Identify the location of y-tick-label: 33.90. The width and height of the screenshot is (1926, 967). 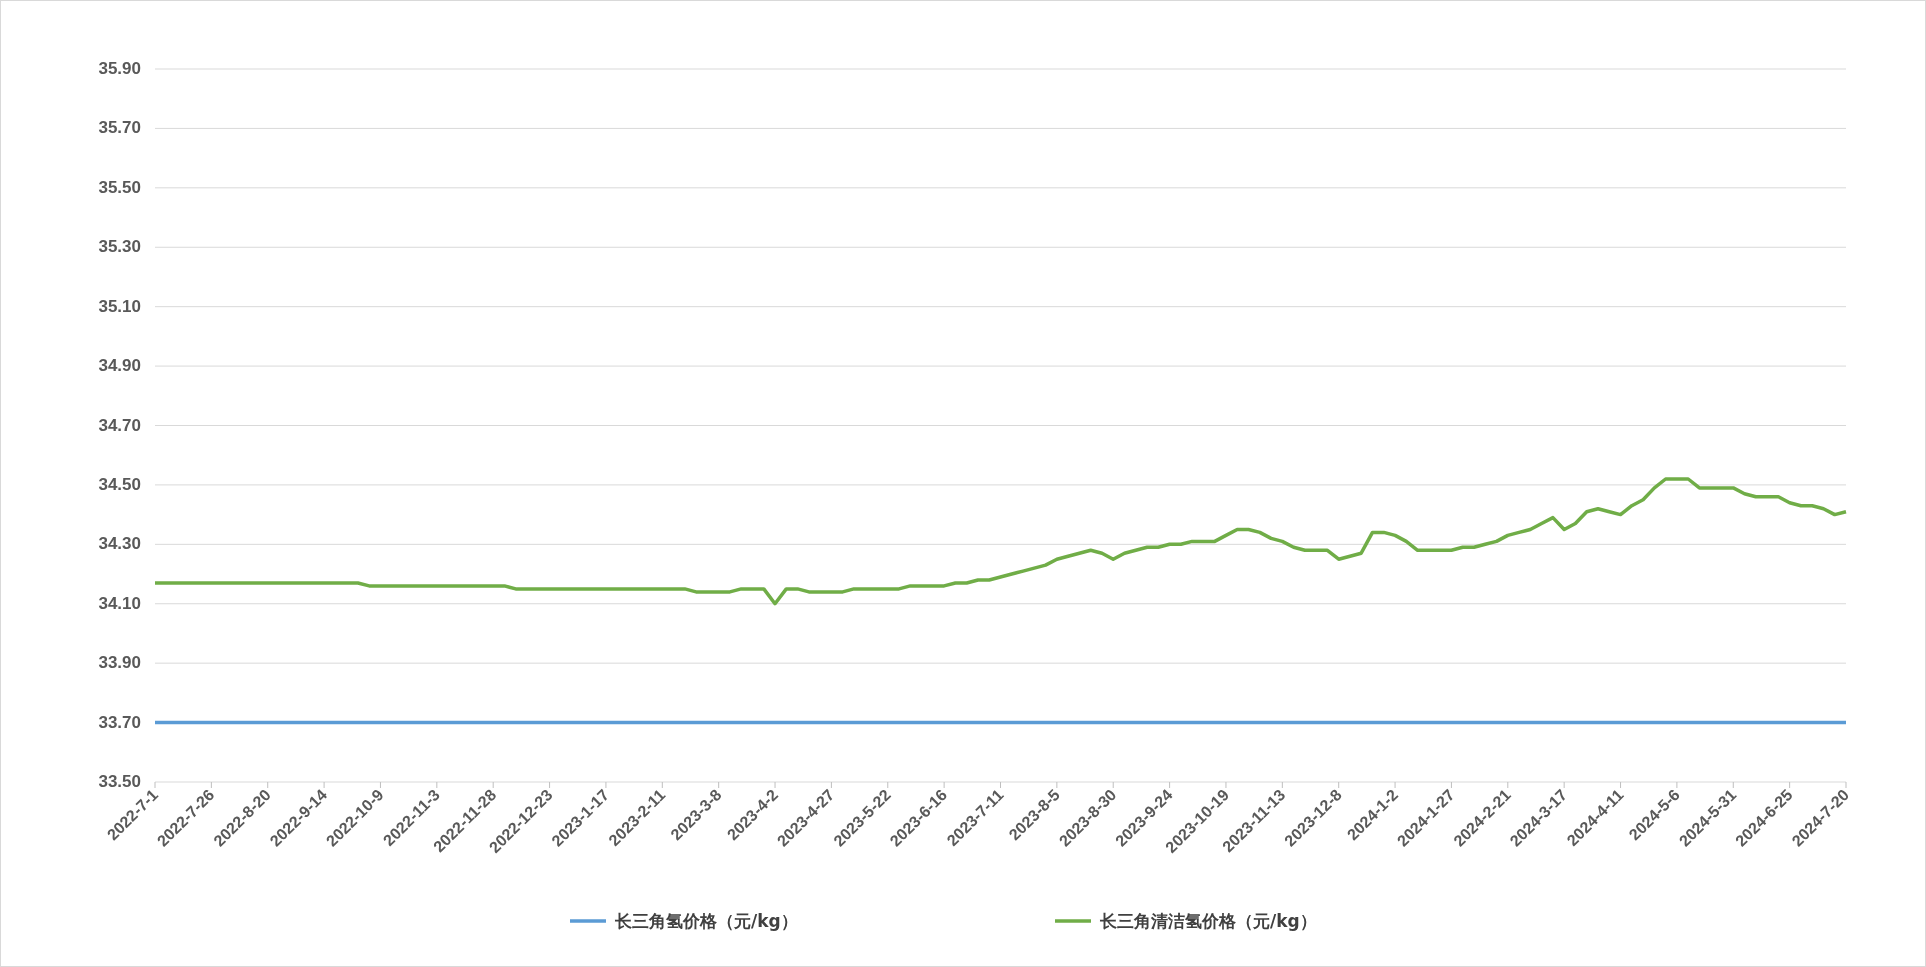
(119, 663).